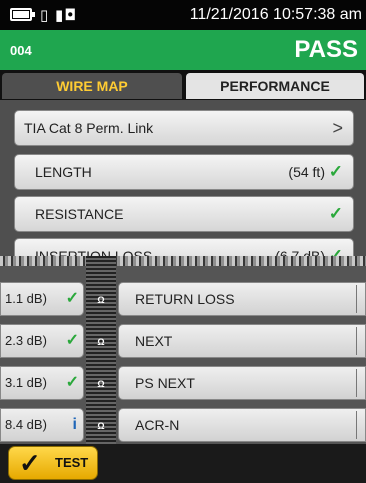 The image size is (366, 483). What do you see at coordinates (306, 172) in the screenshot?
I see `length-value: (54 ft)` at bounding box center [306, 172].